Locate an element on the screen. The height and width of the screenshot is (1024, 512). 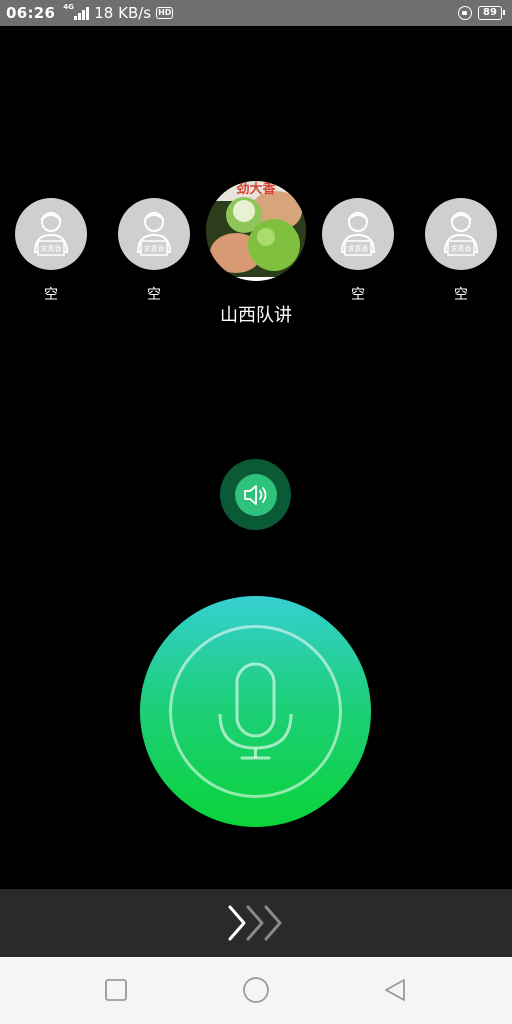
status-bar: 06:26 4G 18 KB/s HD 89 is located at coordinates (256, 13).